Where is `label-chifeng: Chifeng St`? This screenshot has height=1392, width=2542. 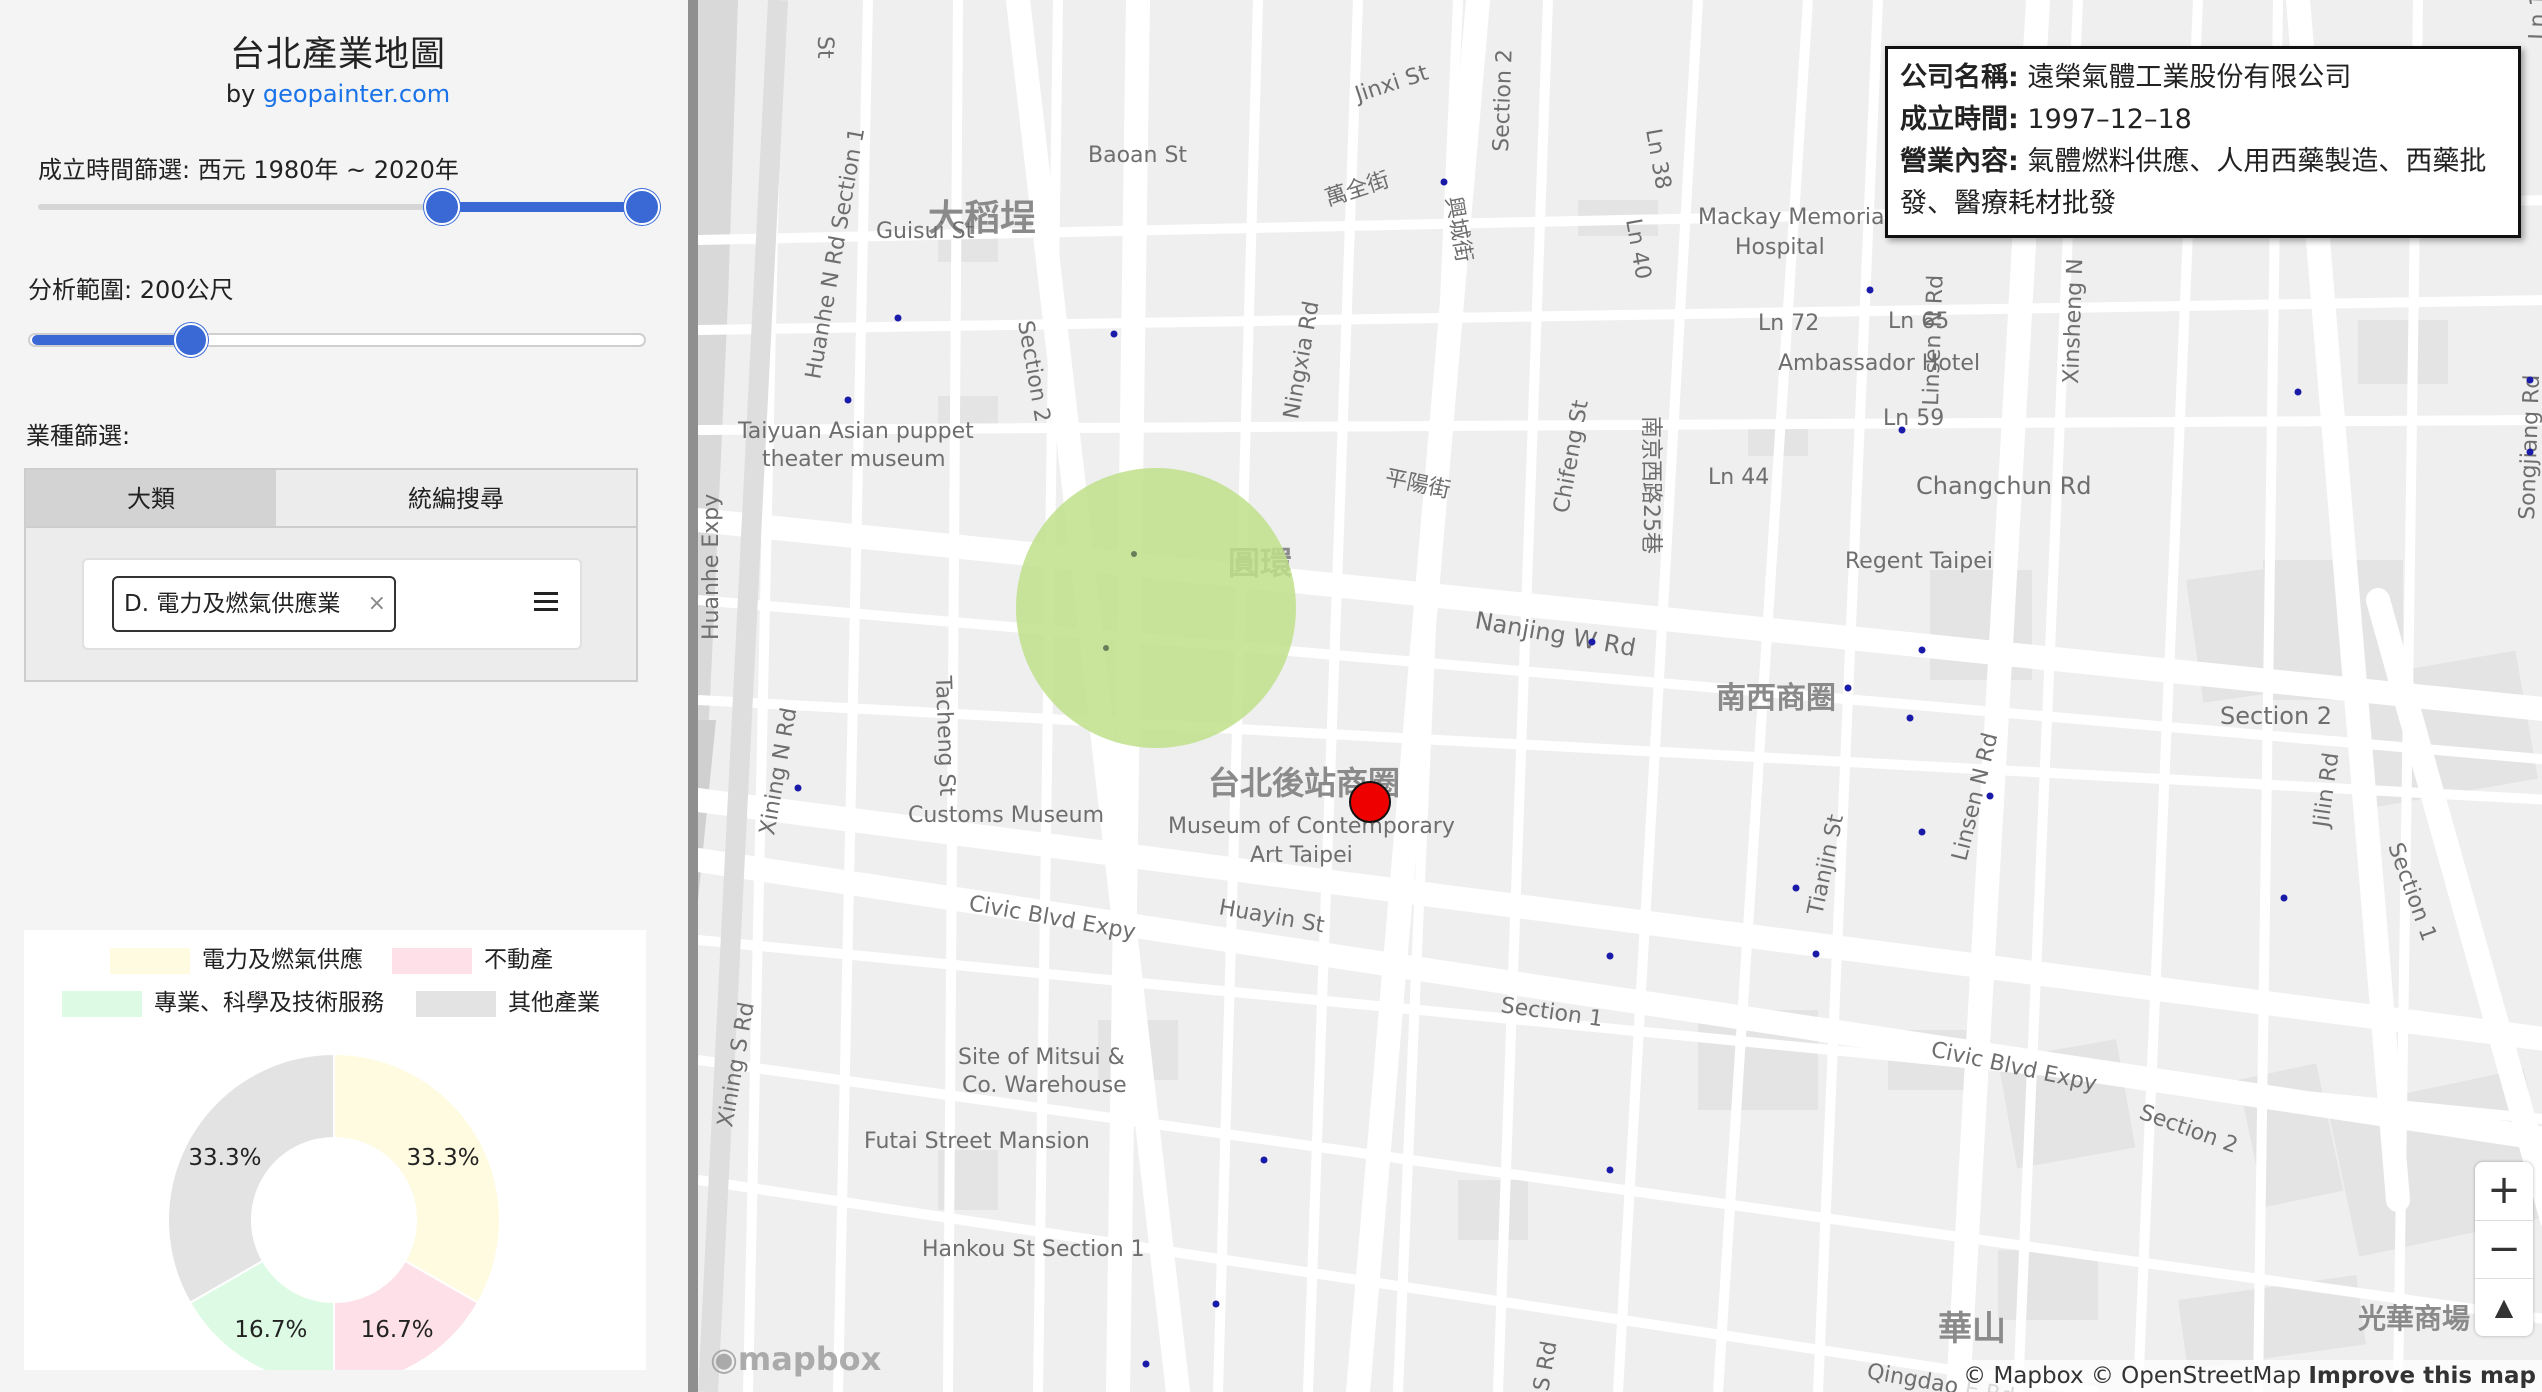 label-chifeng: Chifeng St is located at coordinates (1571, 456).